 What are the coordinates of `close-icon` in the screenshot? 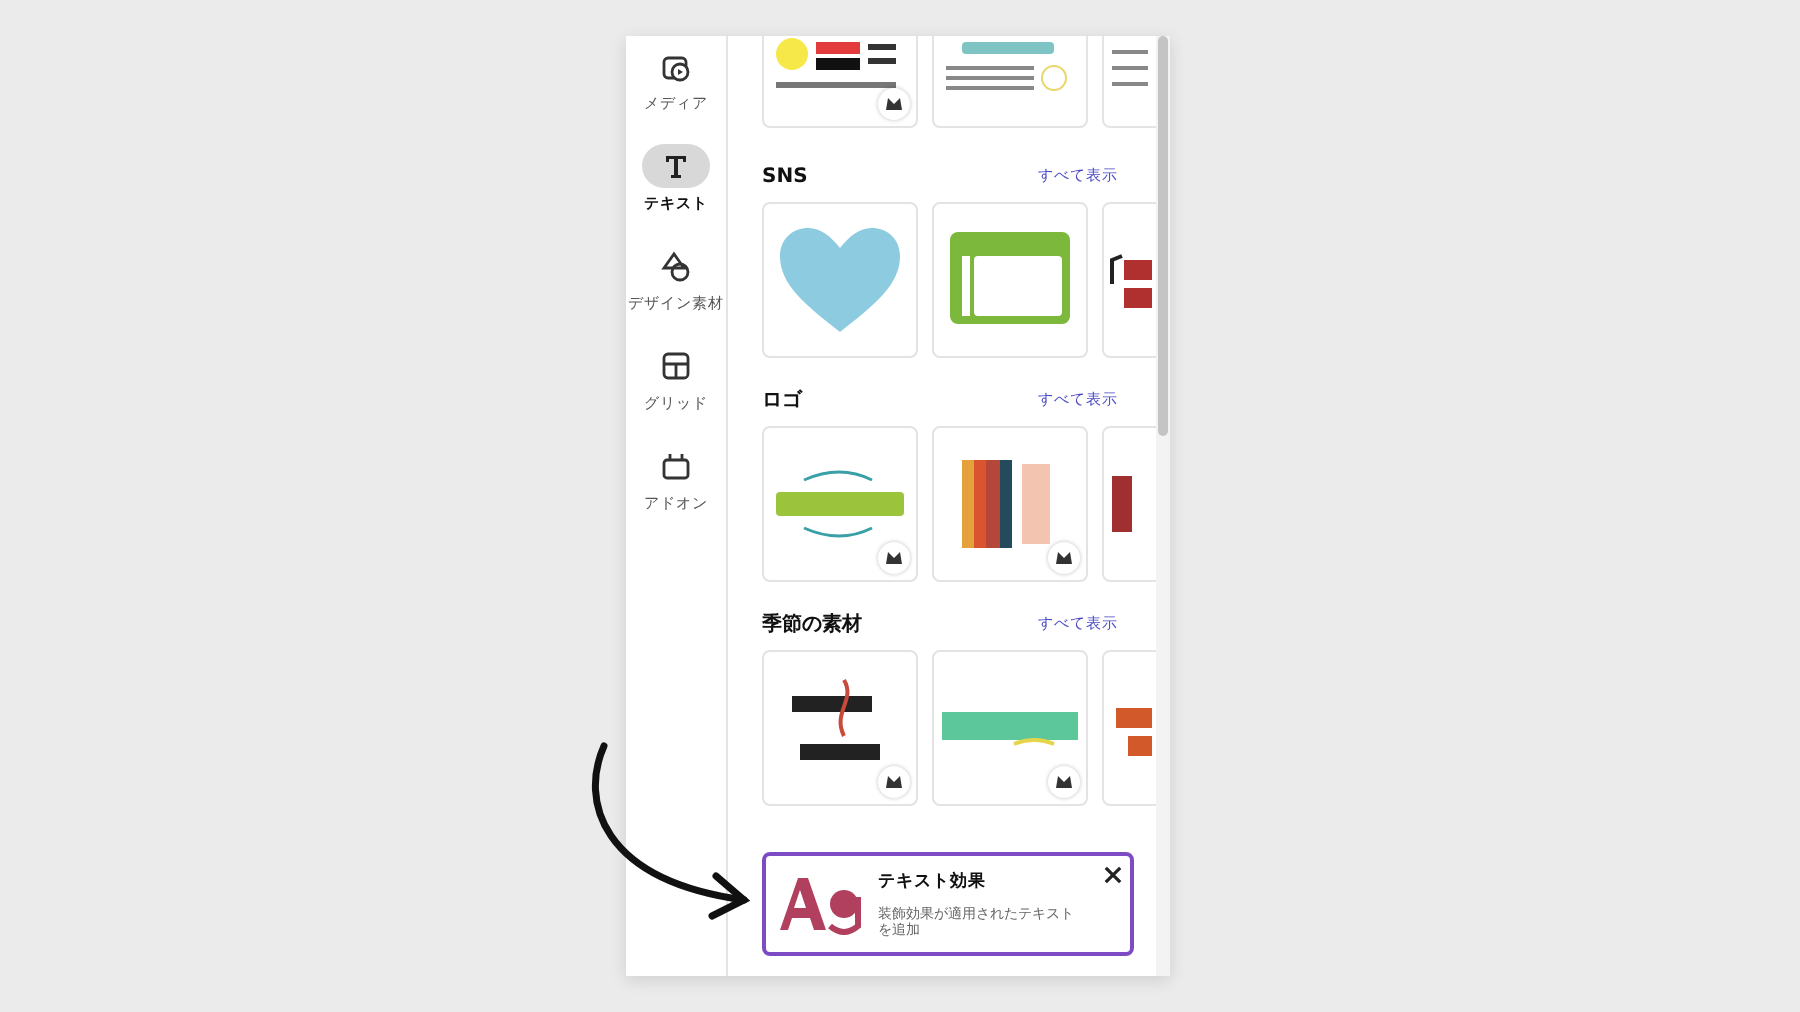 It's located at (1113, 875).